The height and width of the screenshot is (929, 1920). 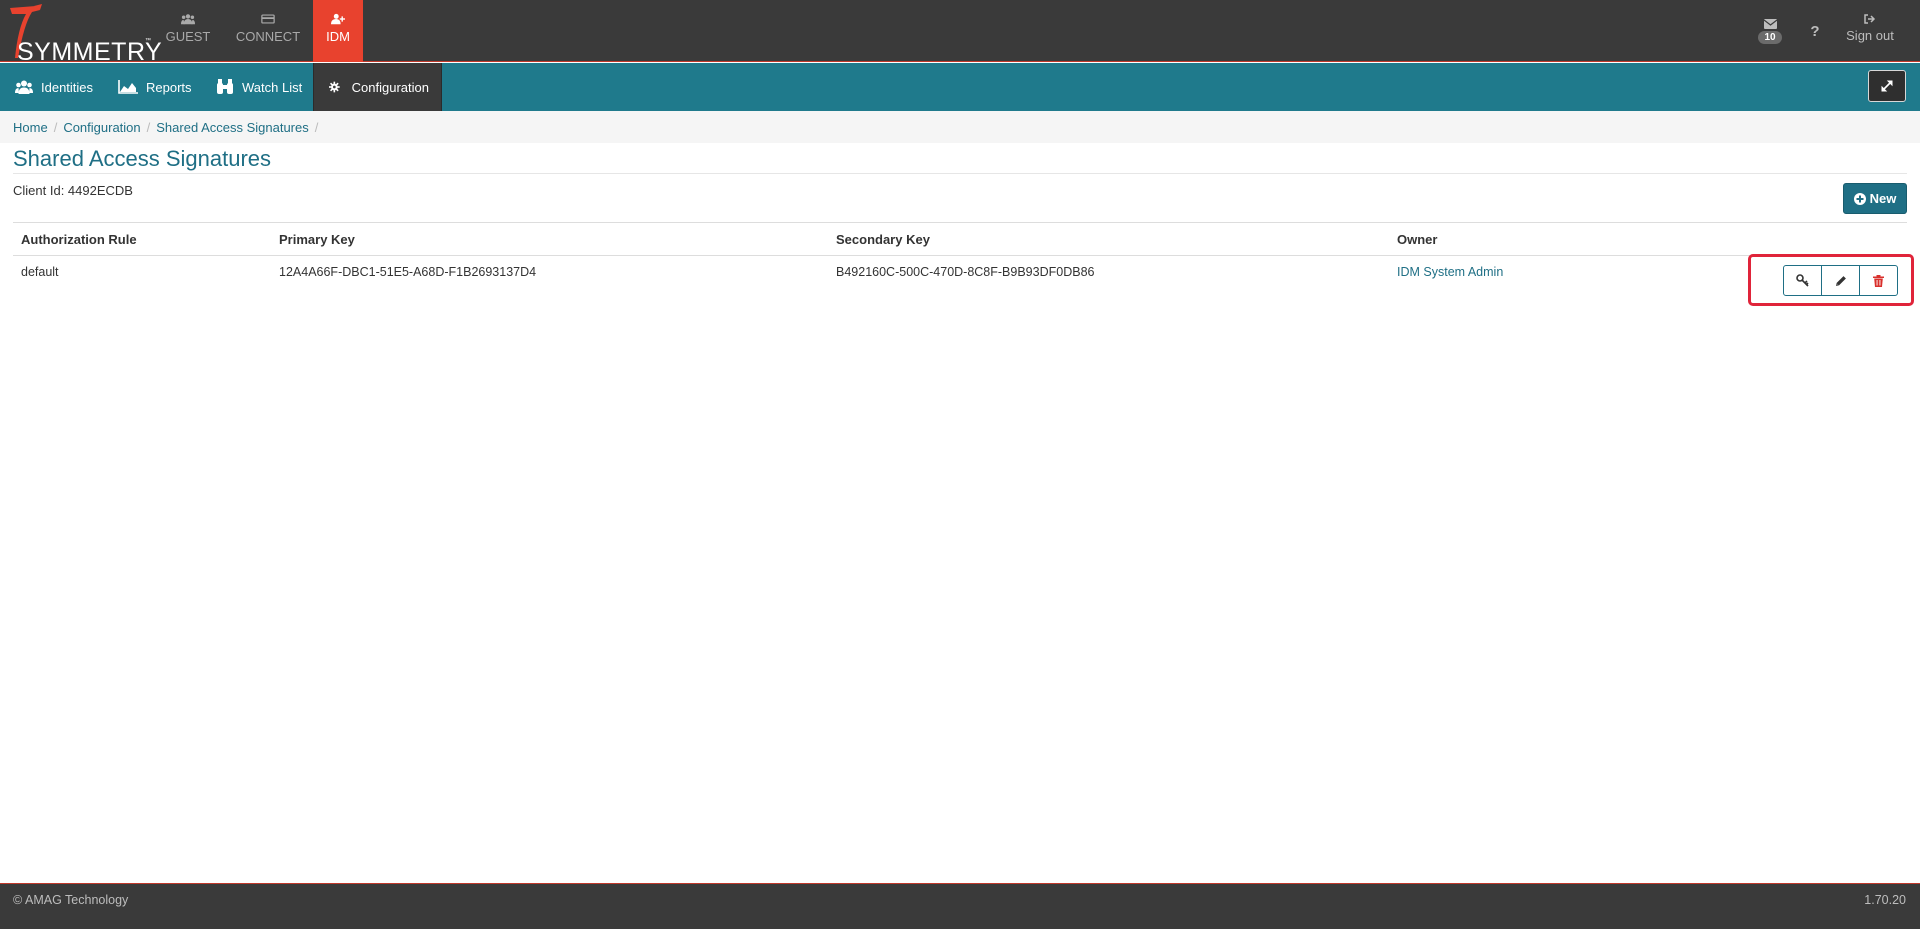 I want to click on owner-link: IDM System Admin, so click(x=1450, y=272).